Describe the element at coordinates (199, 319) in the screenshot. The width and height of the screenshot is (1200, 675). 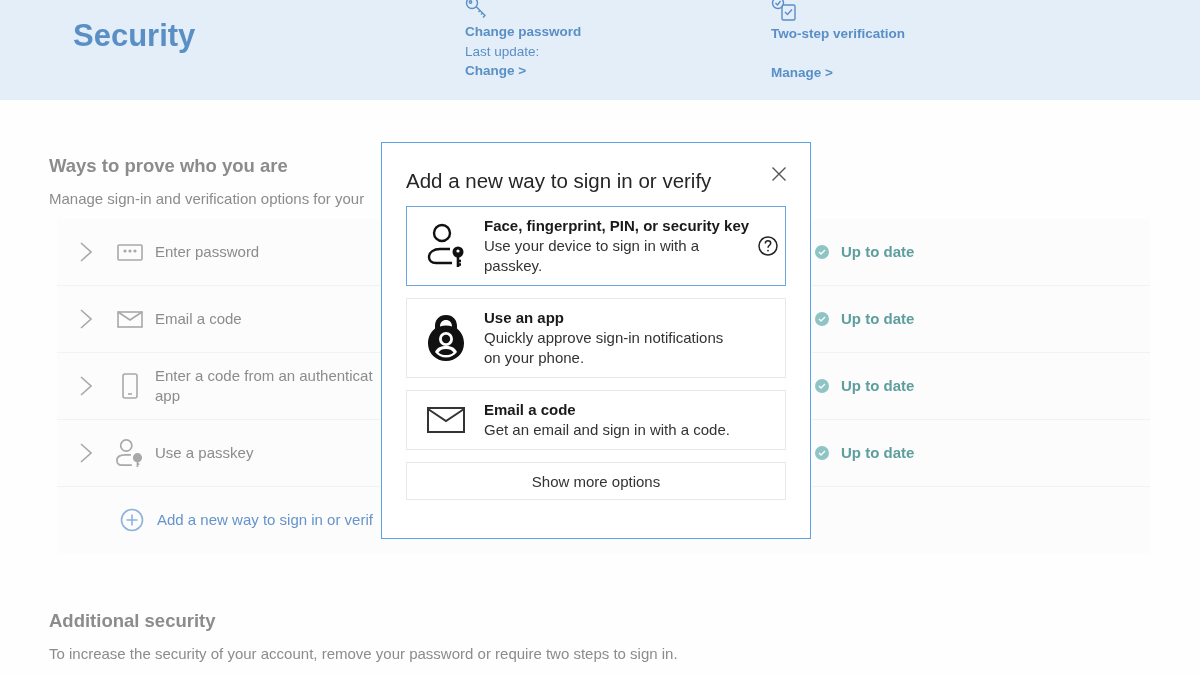
I see `method-label: Email a code` at that location.